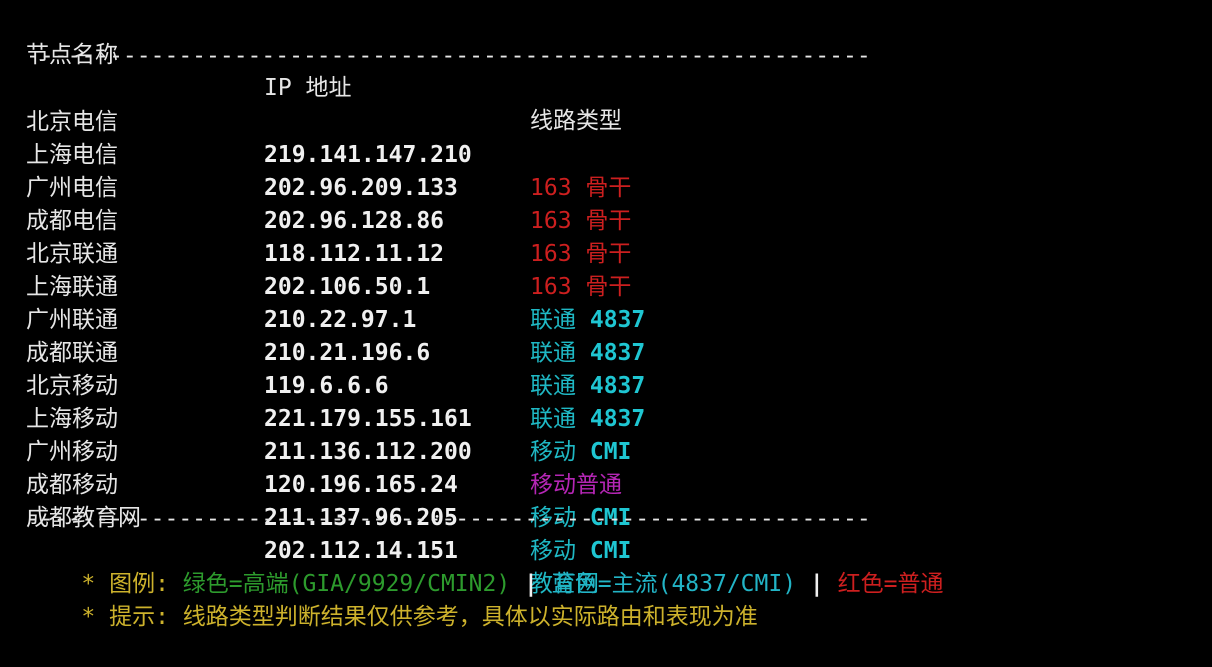  Describe the element at coordinates (354, 221) in the screenshot. I see `ip-address: 202.96.128.86` at that location.